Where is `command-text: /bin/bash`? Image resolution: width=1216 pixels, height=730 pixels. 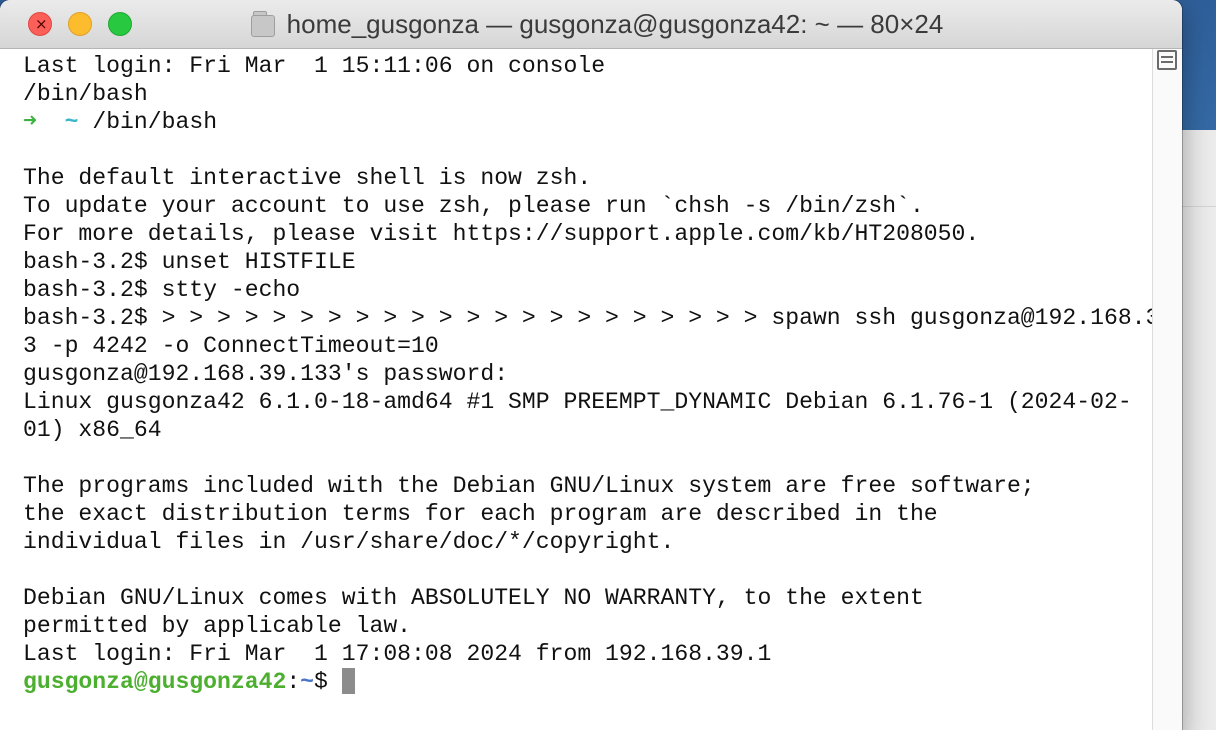 command-text: /bin/bash is located at coordinates (155, 122).